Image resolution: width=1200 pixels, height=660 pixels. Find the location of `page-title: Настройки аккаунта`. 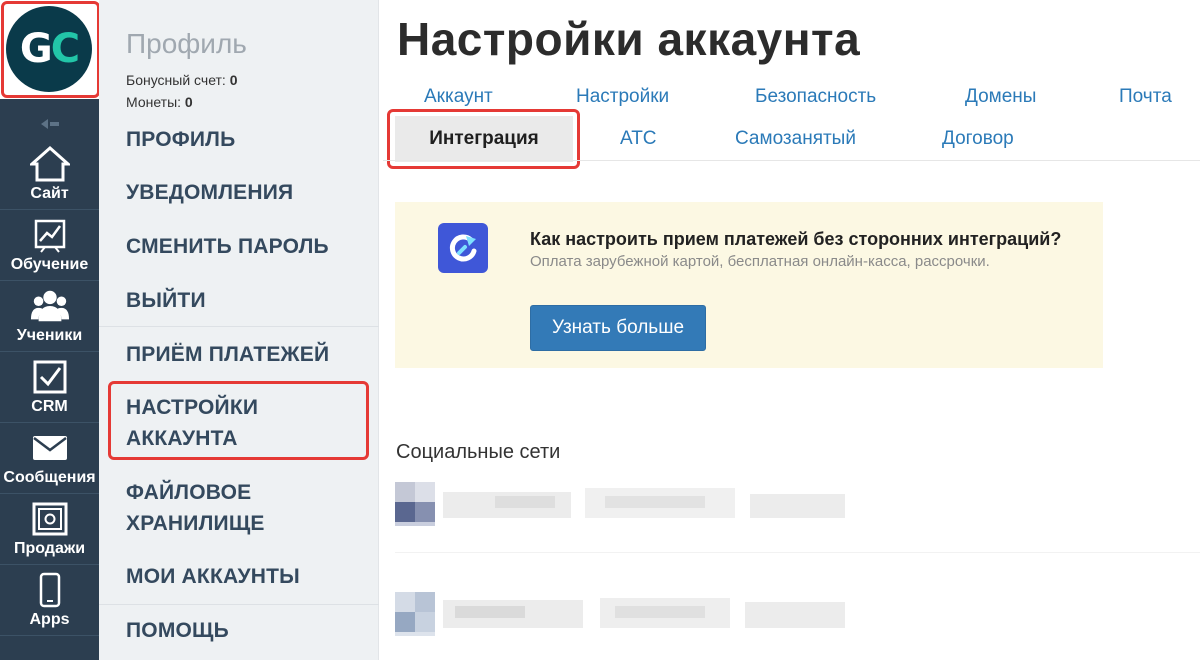

page-title: Настройки аккаунта is located at coordinates (629, 39).